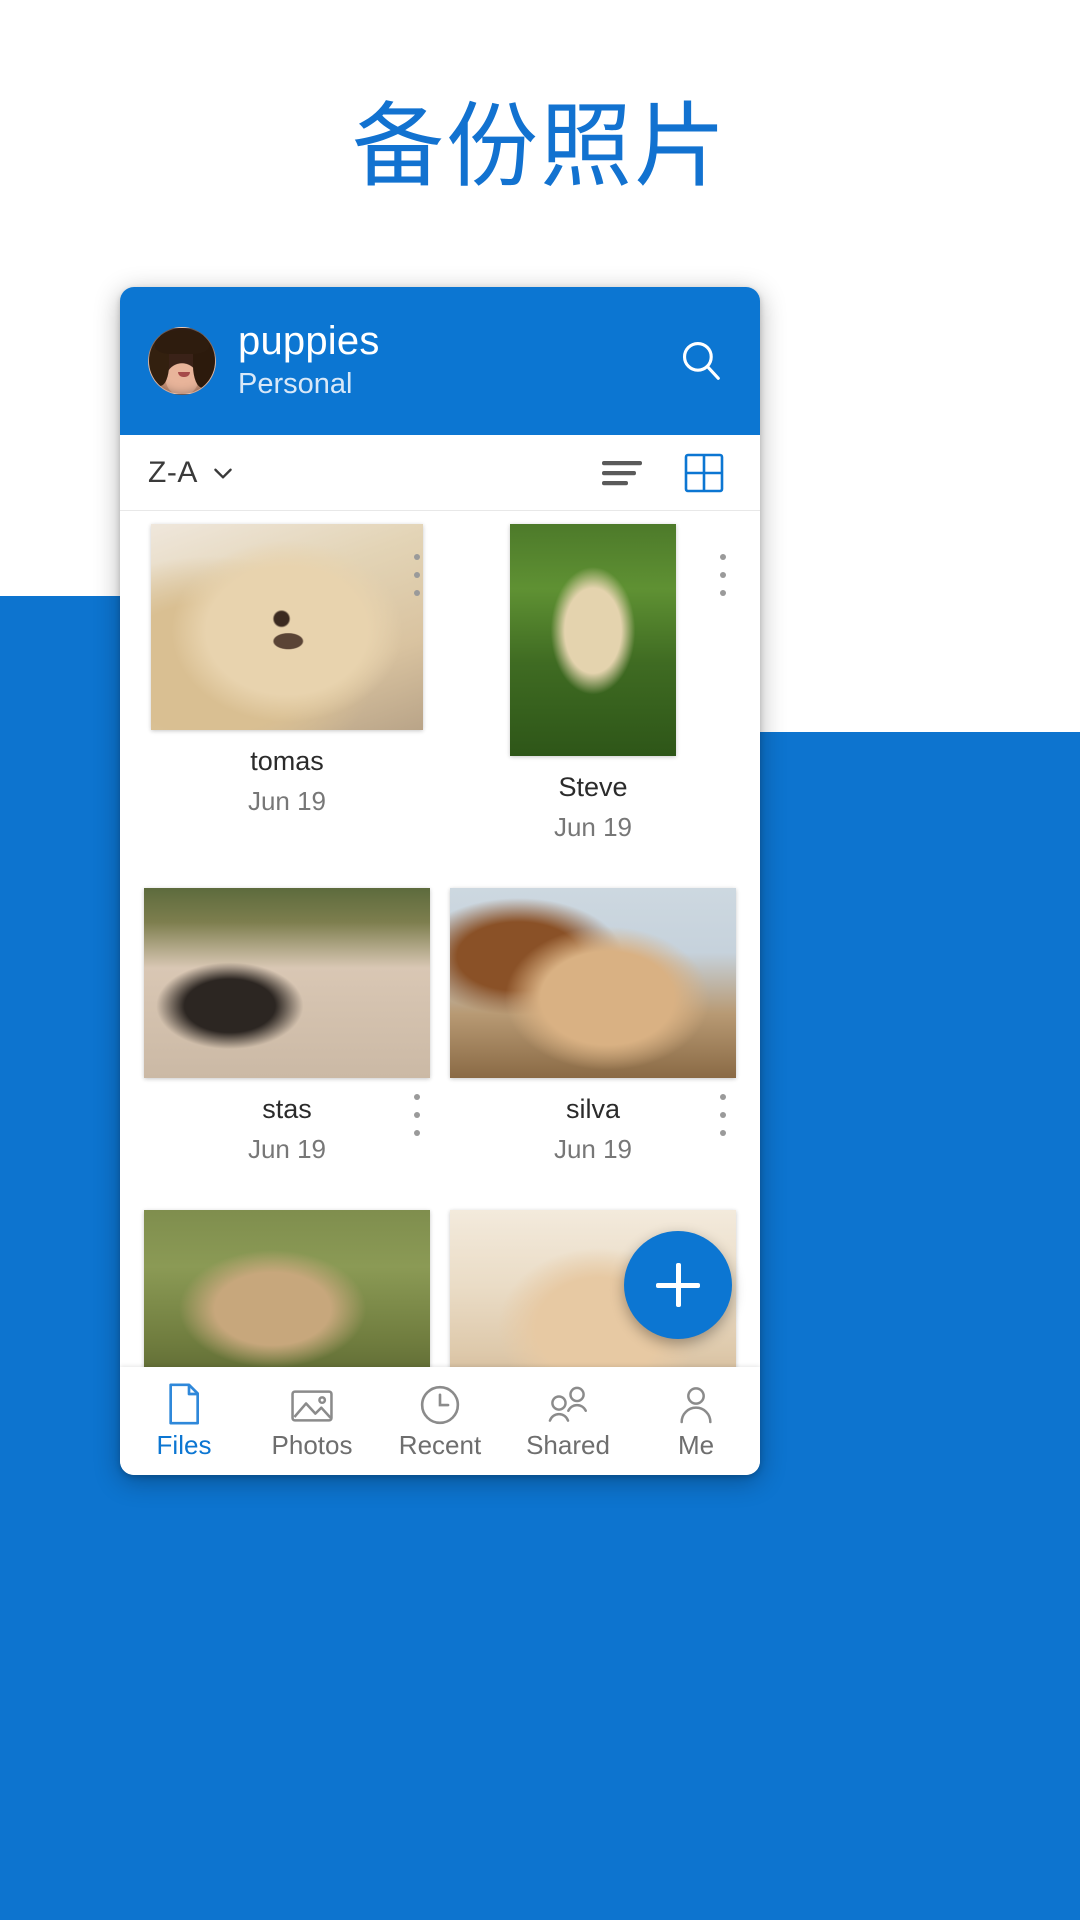 This screenshot has height=1920, width=1080. What do you see at coordinates (696, 1404) in the screenshot?
I see `person-icon` at bounding box center [696, 1404].